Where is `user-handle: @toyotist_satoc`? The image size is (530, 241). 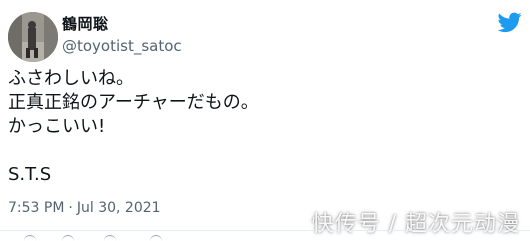 user-handle: @toyotist_satoc is located at coordinates (122, 46).